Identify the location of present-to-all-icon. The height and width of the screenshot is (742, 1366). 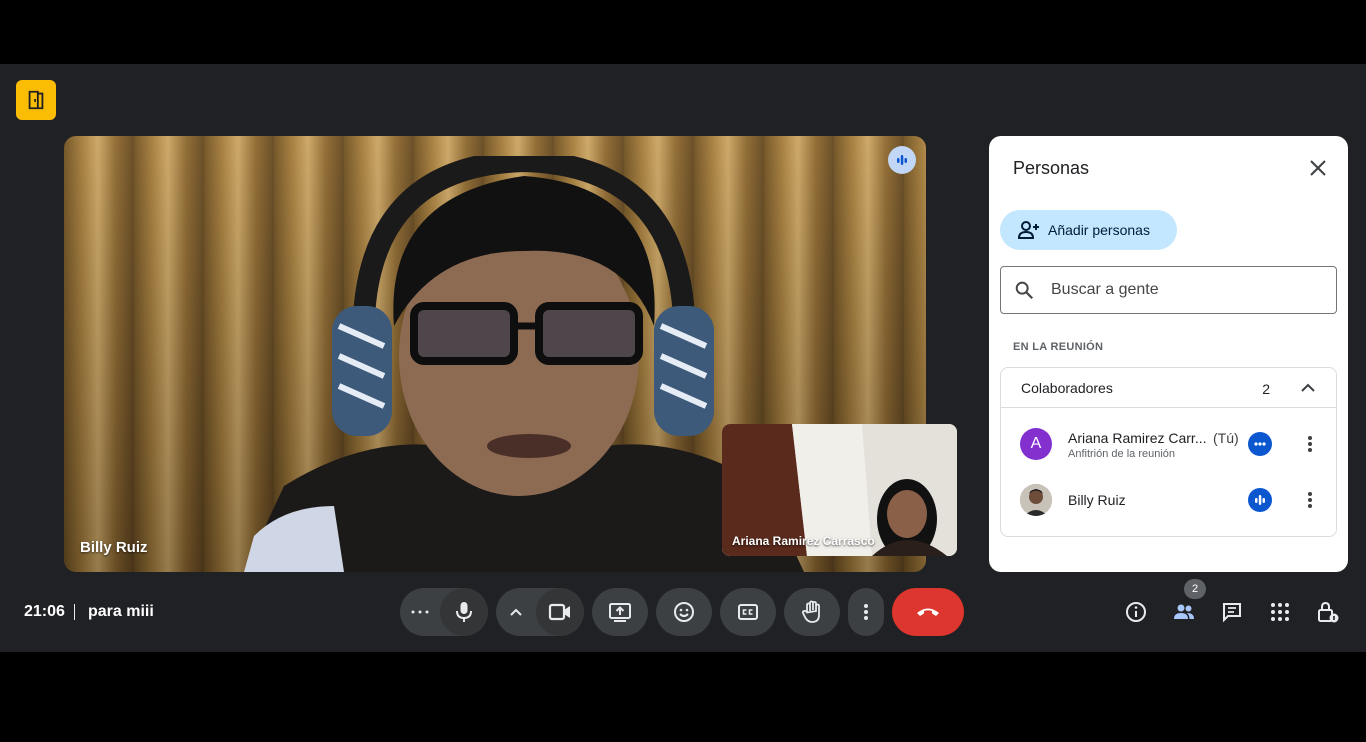
(620, 612).